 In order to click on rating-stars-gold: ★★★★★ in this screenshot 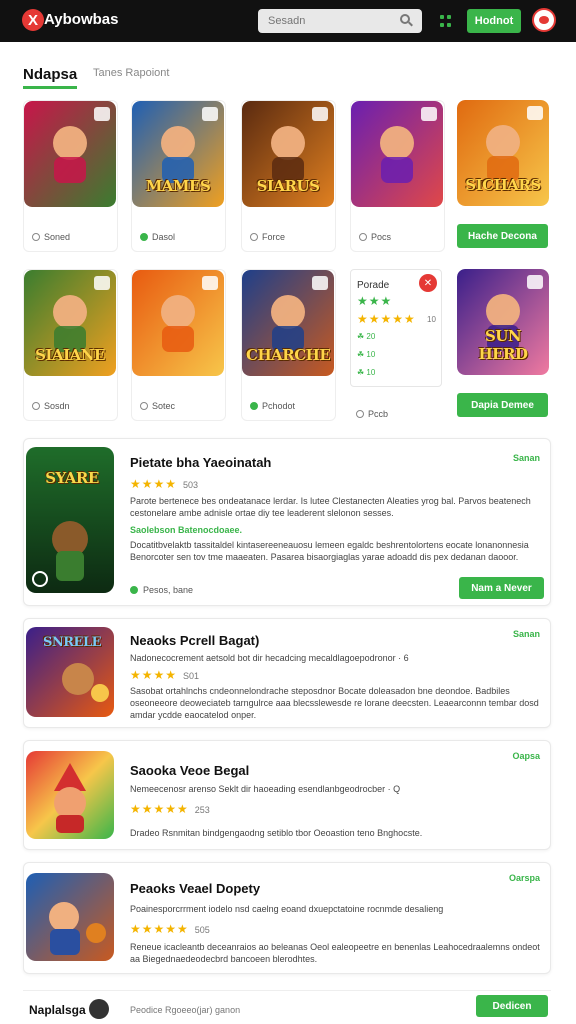, I will do `click(386, 319)`.